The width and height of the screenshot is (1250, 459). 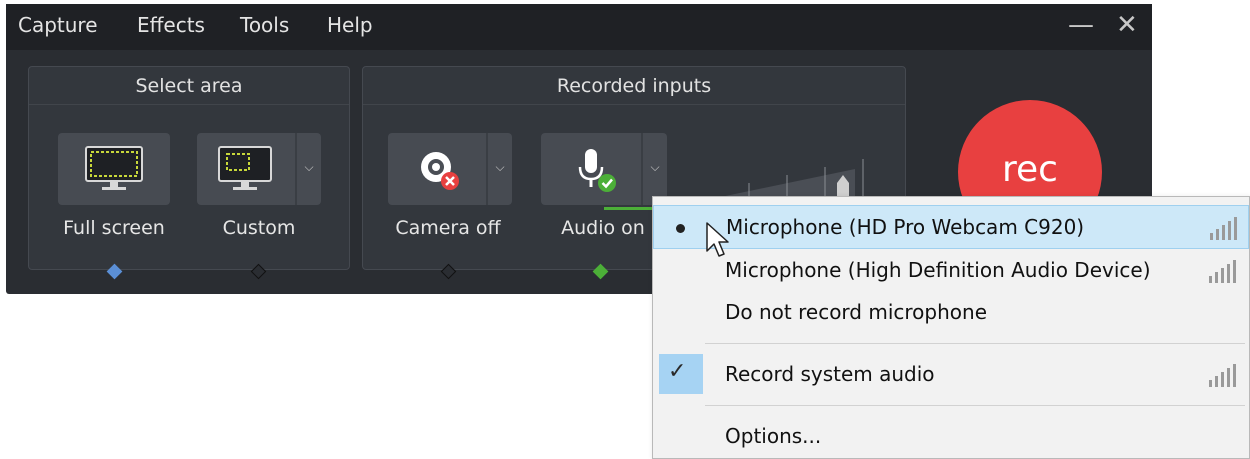 I want to click on full-screen-indicator, so click(x=114, y=271).